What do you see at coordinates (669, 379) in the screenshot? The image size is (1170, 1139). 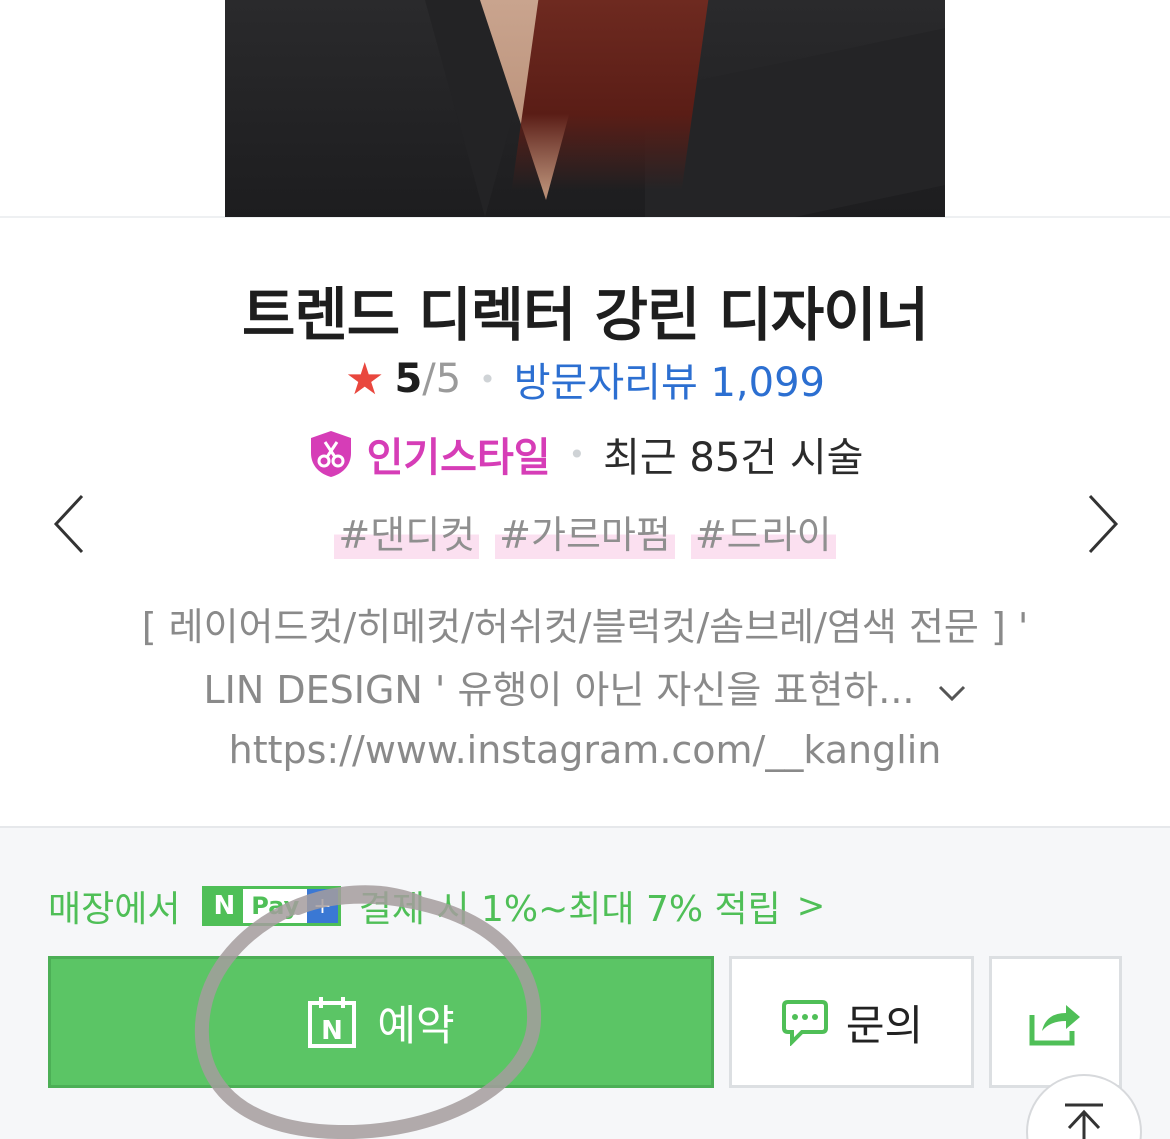 I see `visitor-review-link: 방문자리뷰 1,099` at bounding box center [669, 379].